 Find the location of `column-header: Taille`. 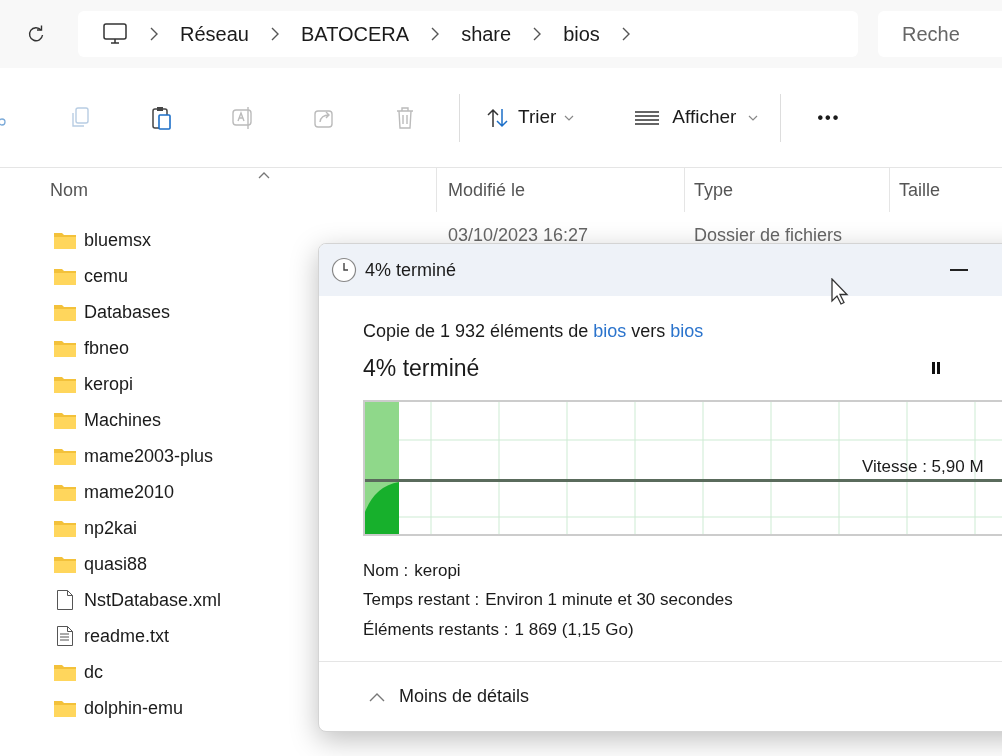

column-header: Taille is located at coordinates (915, 190).